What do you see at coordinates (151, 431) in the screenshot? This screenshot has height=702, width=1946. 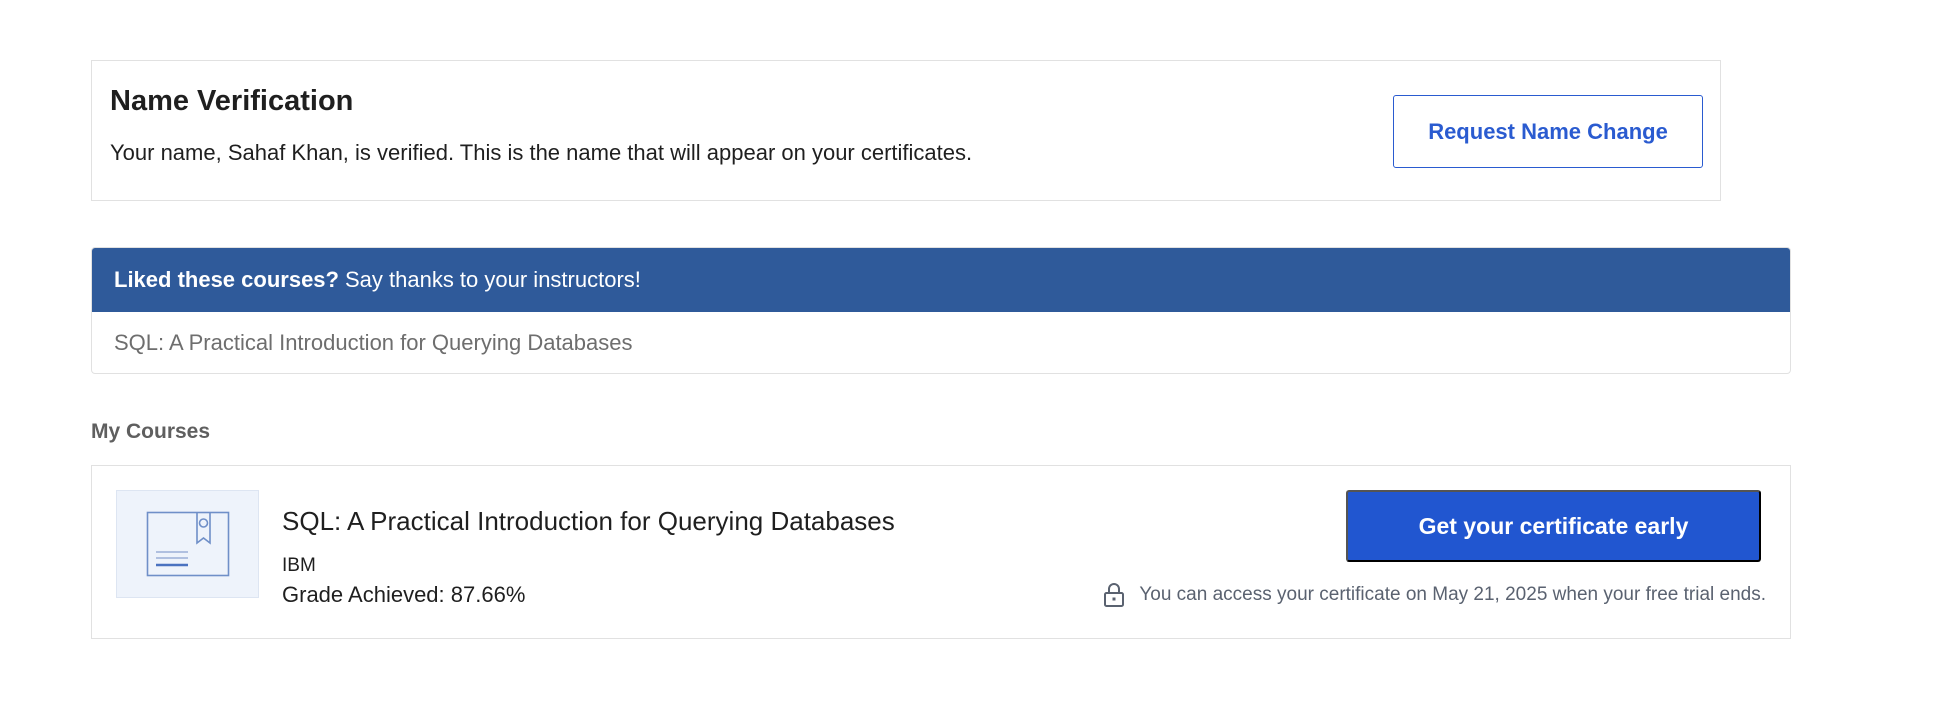 I see `my-courses-heading: My Courses` at bounding box center [151, 431].